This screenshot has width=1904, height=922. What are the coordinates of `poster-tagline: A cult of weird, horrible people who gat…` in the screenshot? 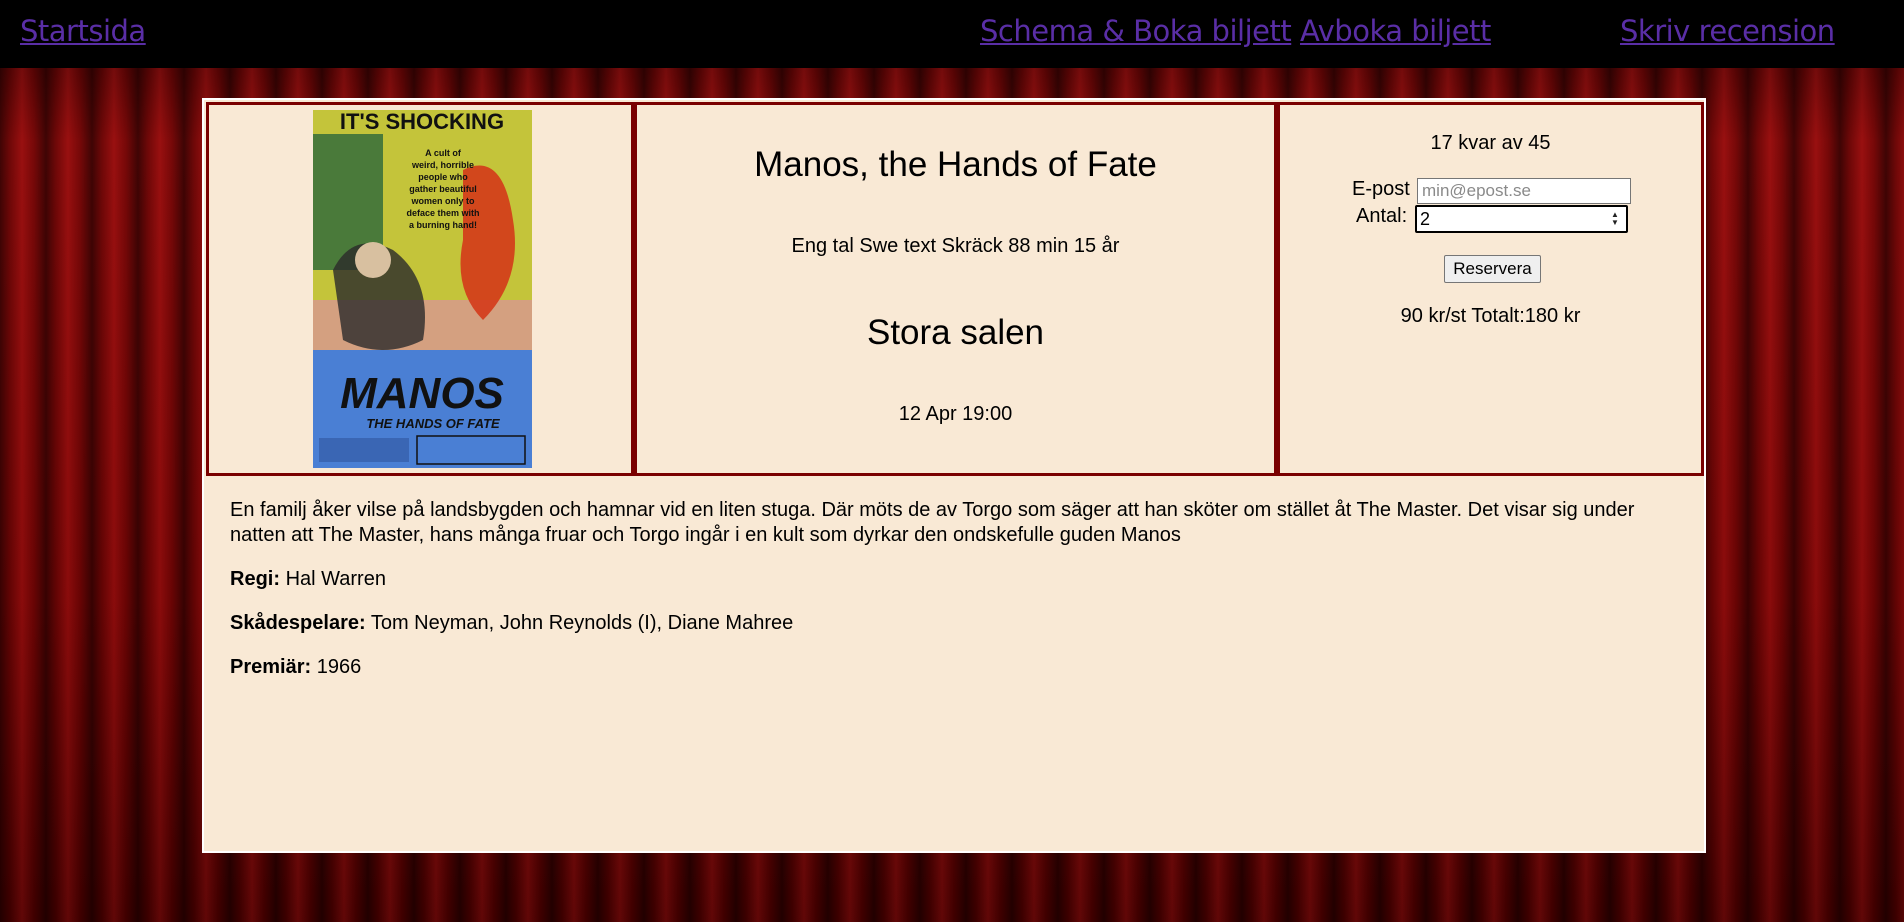 It's located at (442, 189).